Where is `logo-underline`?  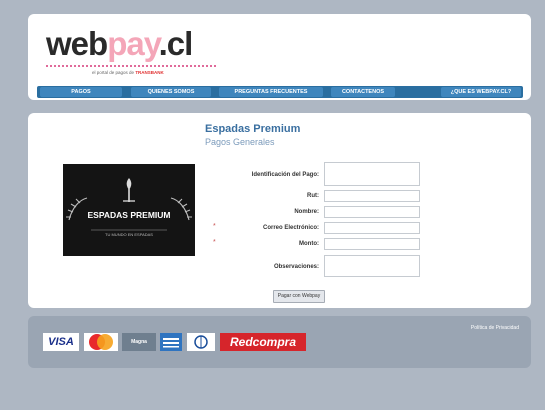
logo-underline is located at coordinates (131, 66).